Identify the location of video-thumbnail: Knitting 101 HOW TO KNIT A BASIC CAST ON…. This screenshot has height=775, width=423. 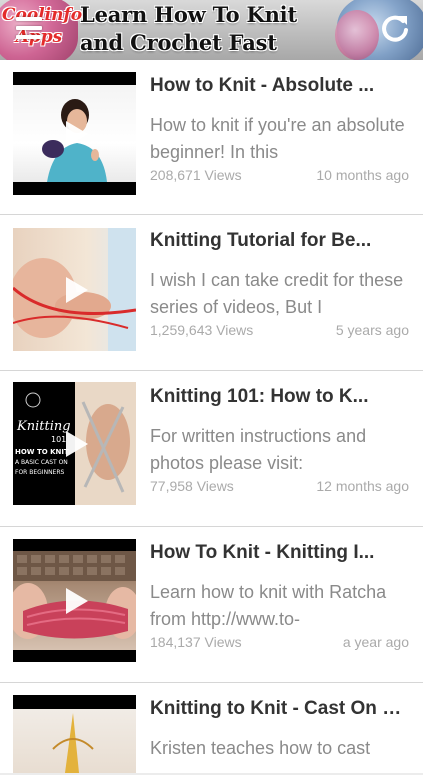
(74, 443).